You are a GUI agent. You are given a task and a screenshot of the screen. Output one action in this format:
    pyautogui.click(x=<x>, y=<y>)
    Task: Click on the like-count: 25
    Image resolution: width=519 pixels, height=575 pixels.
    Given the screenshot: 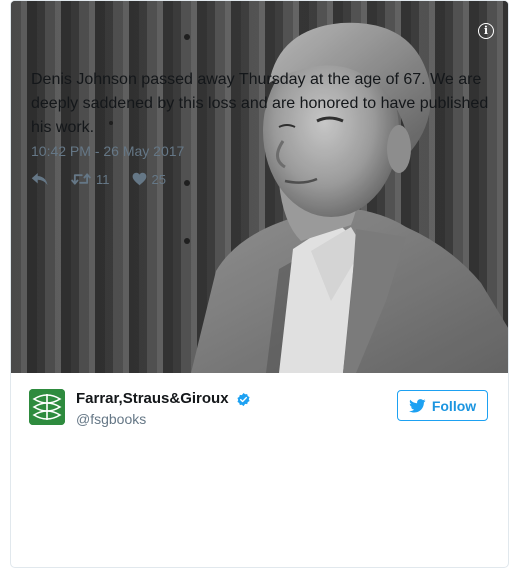 What is the action you would take?
    pyautogui.click(x=158, y=179)
    